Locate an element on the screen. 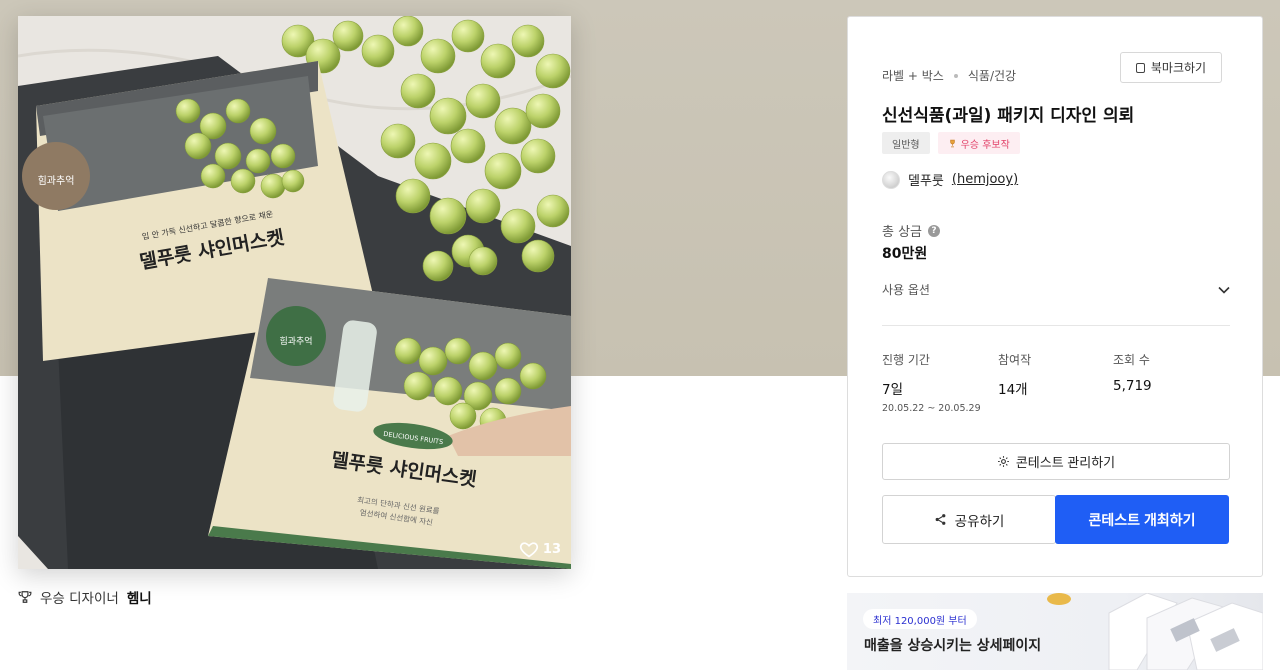  stat-period-value: 7일 is located at coordinates (893, 390).